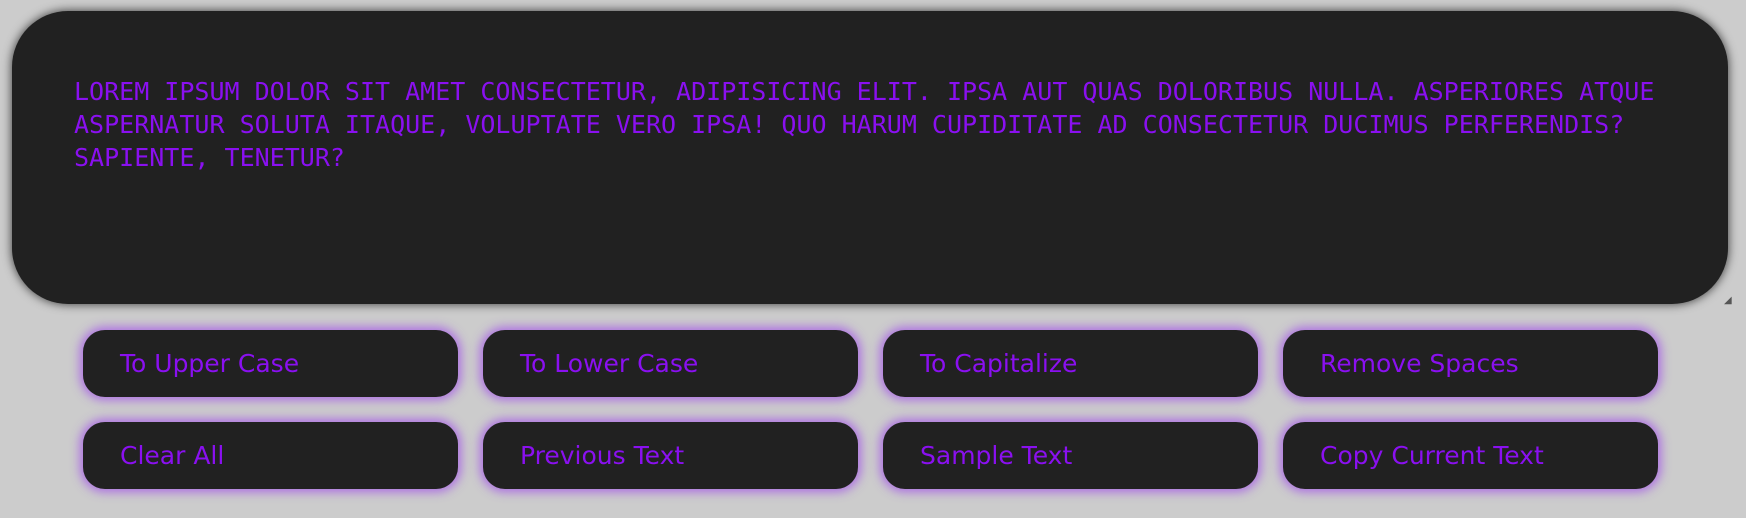 This screenshot has width=1746, height=518. Describe the element at coordinates (1070, 455) in the screenshot. I see `sample-text-button: Sample Text` at that location.